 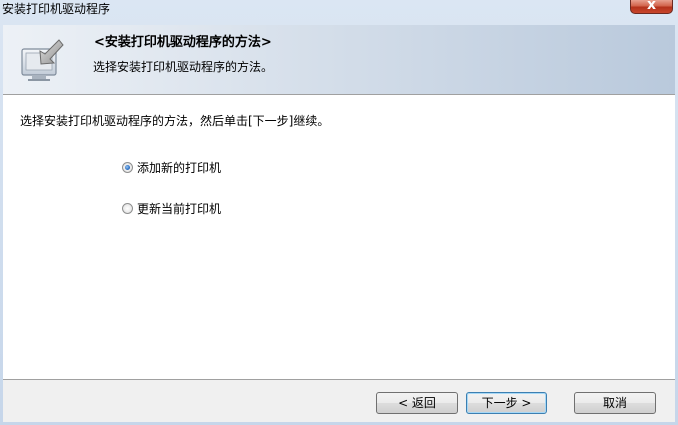 I want to click on option-label: 添加新的打印机, so click(x=179, y=168).